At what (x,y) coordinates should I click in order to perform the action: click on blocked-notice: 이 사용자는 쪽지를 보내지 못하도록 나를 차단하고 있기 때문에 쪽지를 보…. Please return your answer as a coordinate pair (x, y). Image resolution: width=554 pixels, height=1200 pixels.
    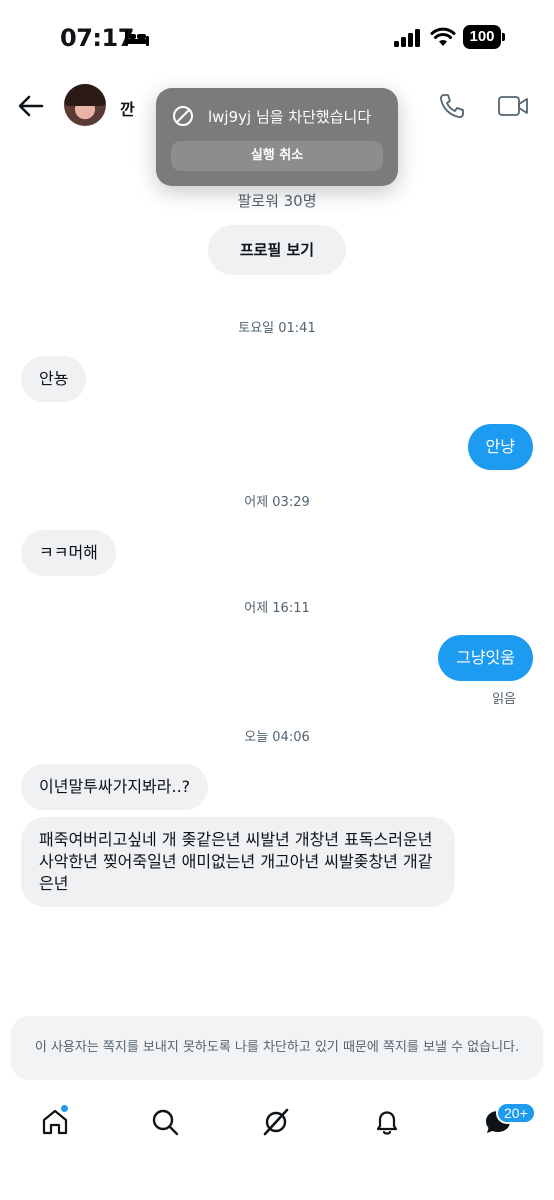
    Looking at the image, I should click on (277, 1048).